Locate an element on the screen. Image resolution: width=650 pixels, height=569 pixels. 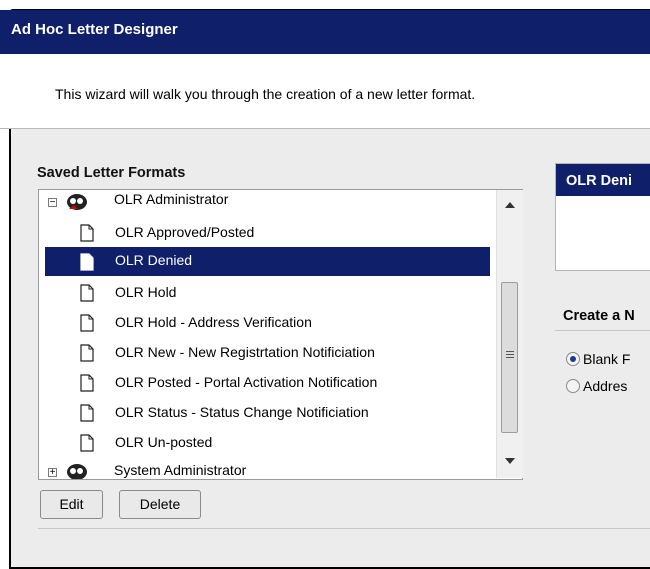
create-divider is located at coordinates (602, 330).